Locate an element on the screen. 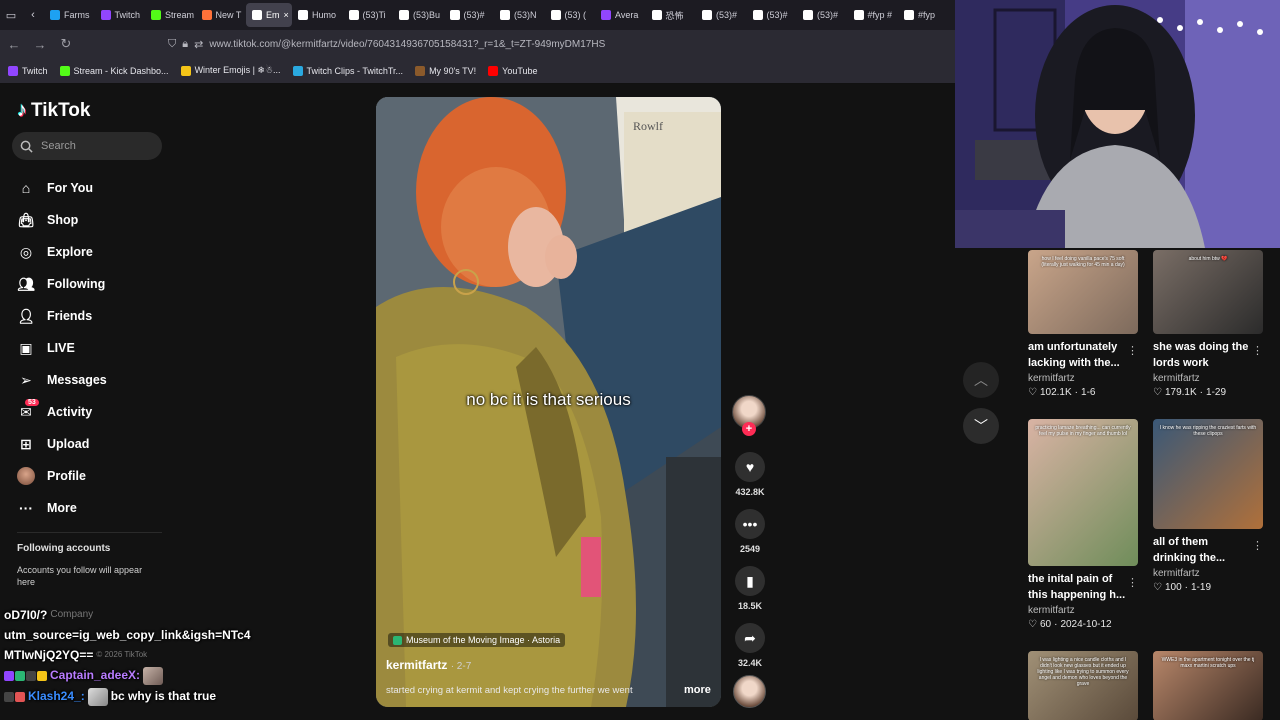 The image size is (1280, 720). sidebar-item-upload: ⊞ Upload is located at coordinates (92, 444).